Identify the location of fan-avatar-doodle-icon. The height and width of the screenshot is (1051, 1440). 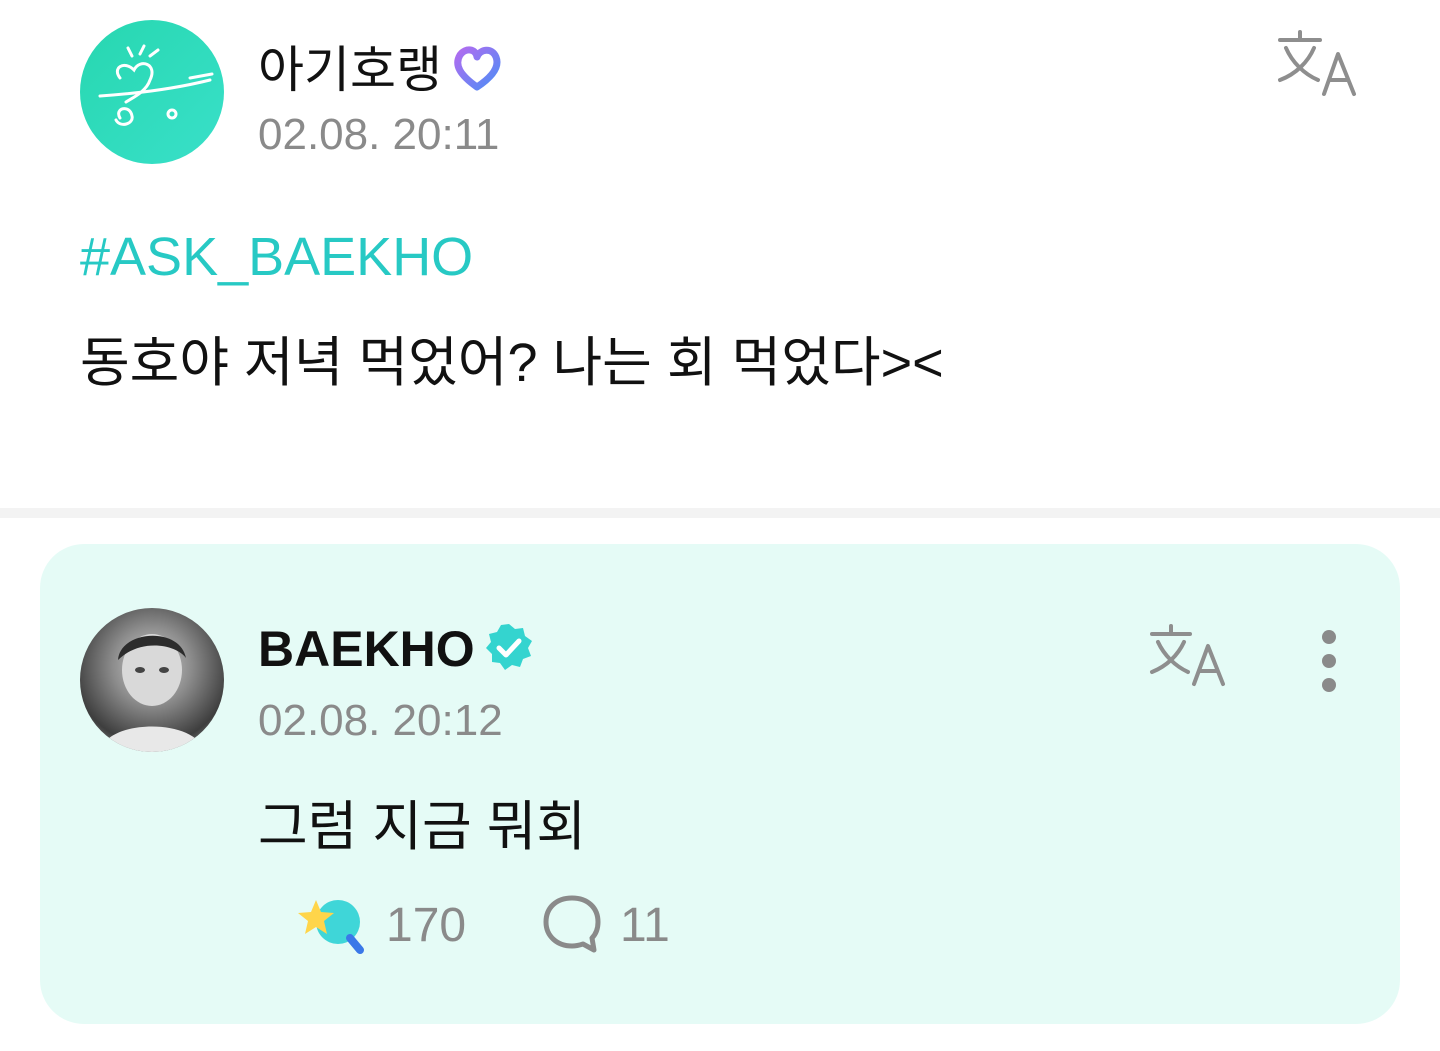
(156, 85).